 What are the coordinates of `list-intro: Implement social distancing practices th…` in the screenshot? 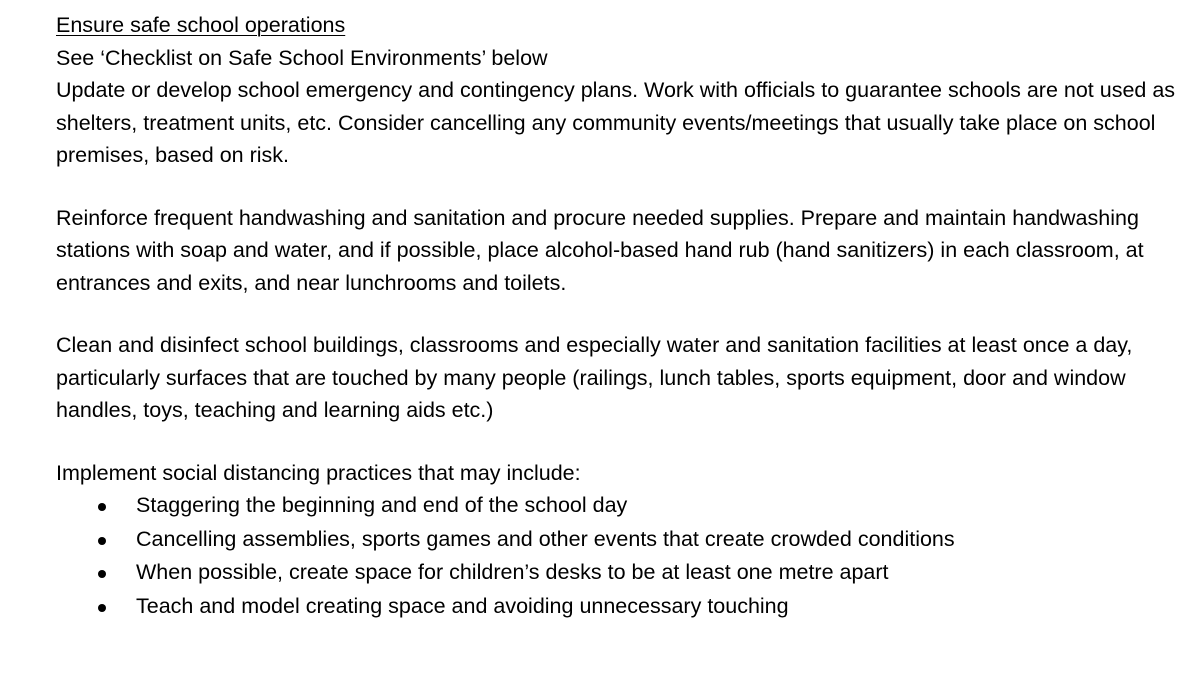 It's located at (318, 472).